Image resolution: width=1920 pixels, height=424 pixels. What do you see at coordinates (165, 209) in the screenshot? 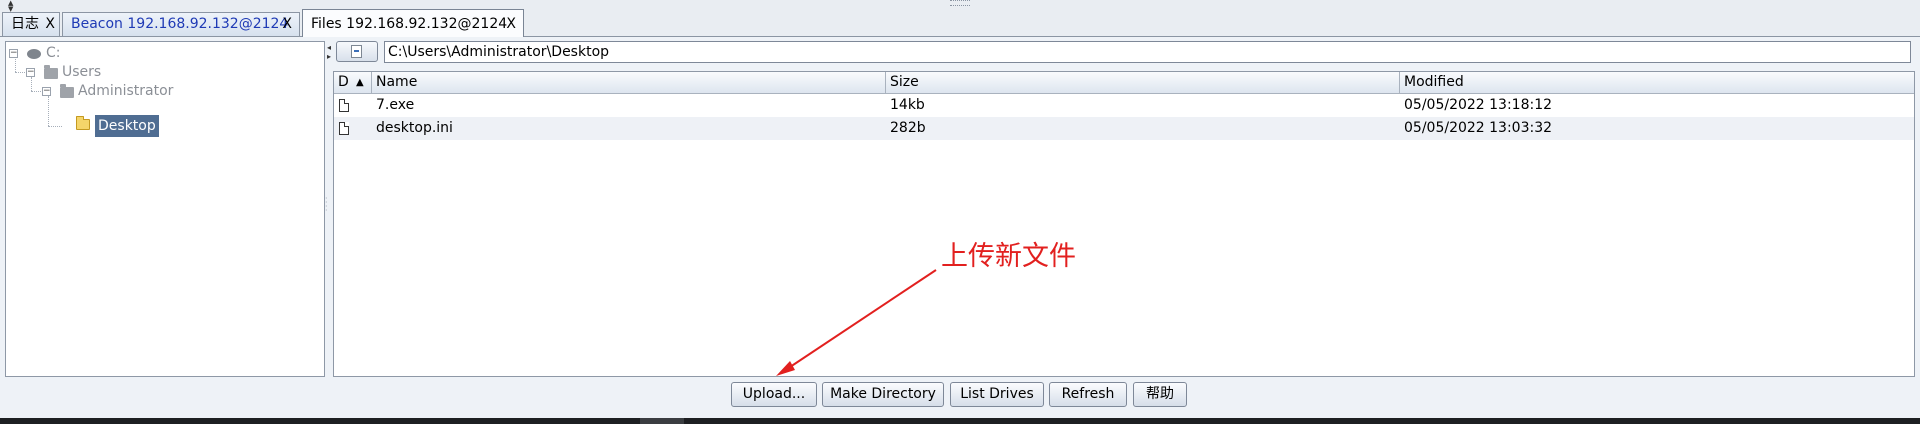
I see `directory-tree: − C: − Users − Administrator Desktop` at bounding box center [165, 209].